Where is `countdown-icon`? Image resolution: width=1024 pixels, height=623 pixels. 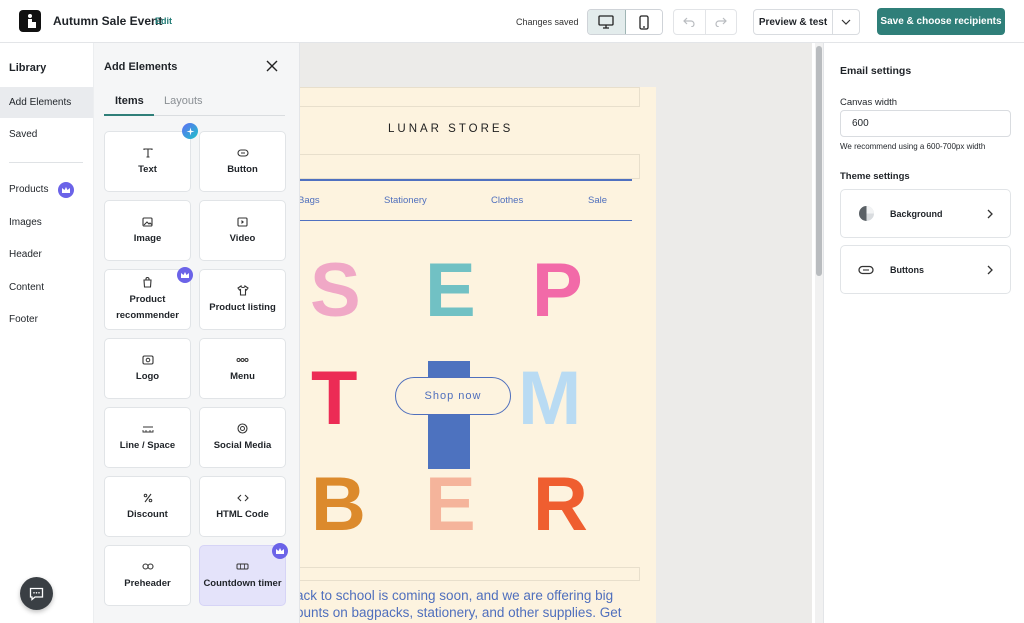
countdown-icon is located at coordinates (242, 566).